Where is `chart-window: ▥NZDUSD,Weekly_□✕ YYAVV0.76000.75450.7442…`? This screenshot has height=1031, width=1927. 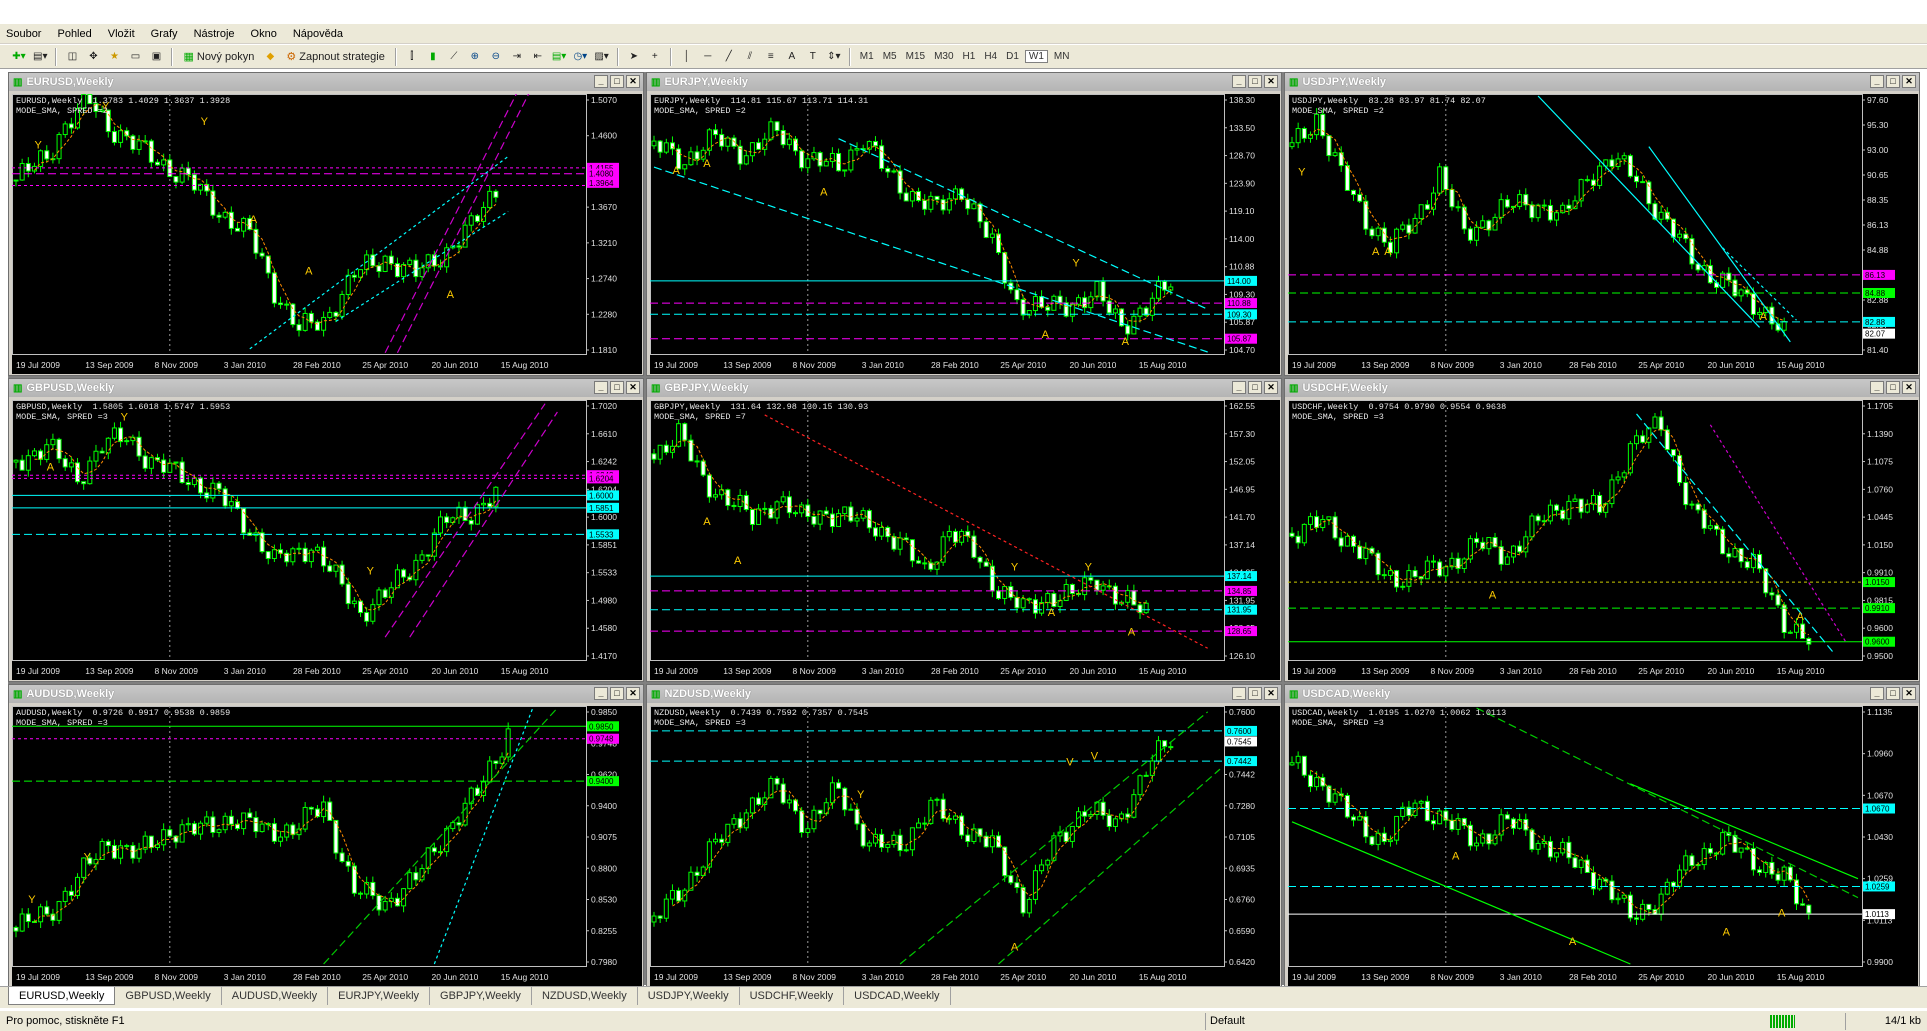 chart-window: ▥NZDUSD,Weekly_□✕ YYAVV0.76000.75450.7442… is located at coordinates (964, 836).